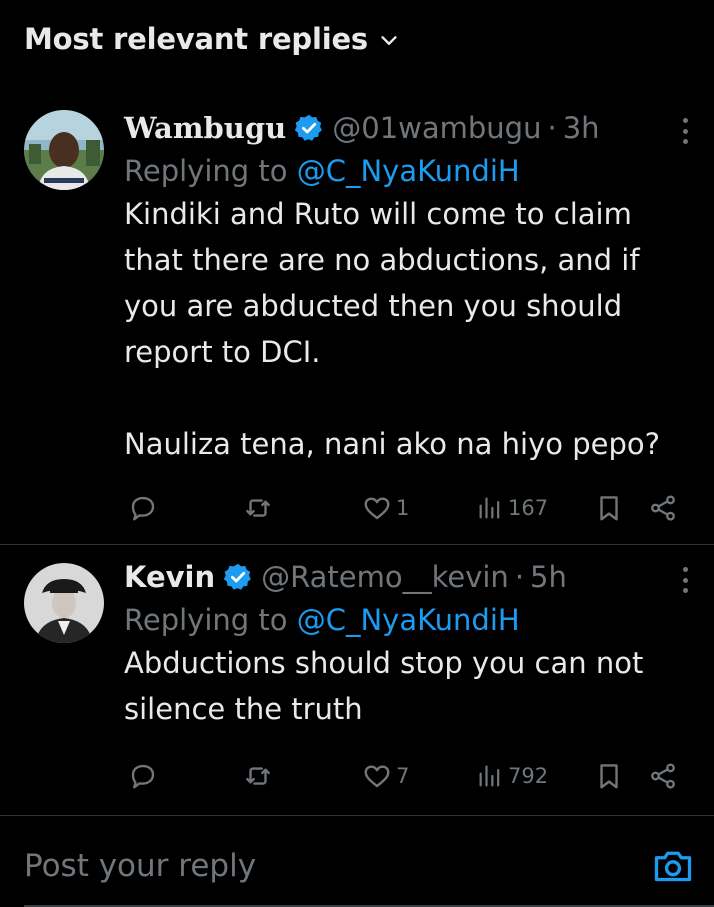 This screenshot has height=907, width=714. I want to click on post-actions: 1 167, so click(404, 508).